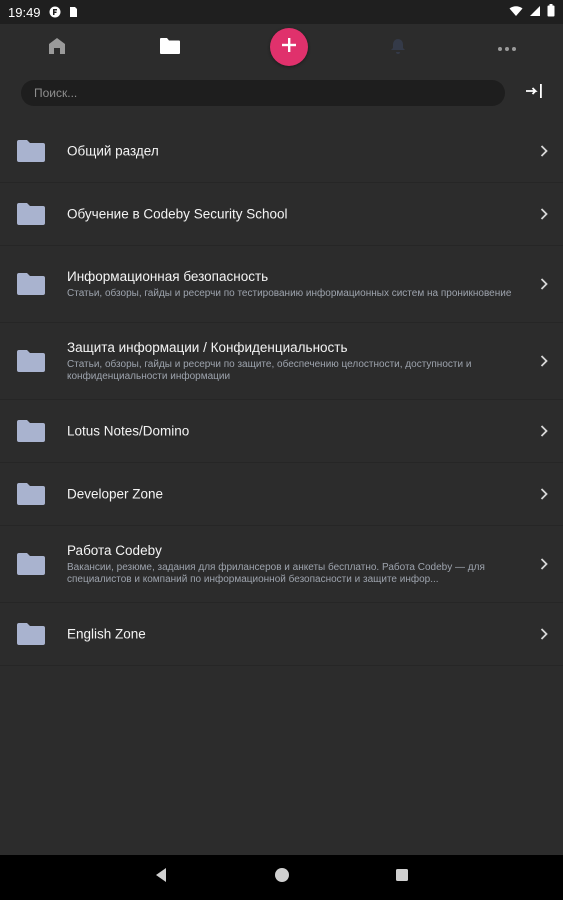  Describe the element at coordinates (113, 151) in the screenshot. I see `forum-title: Общий раздел` at that location.